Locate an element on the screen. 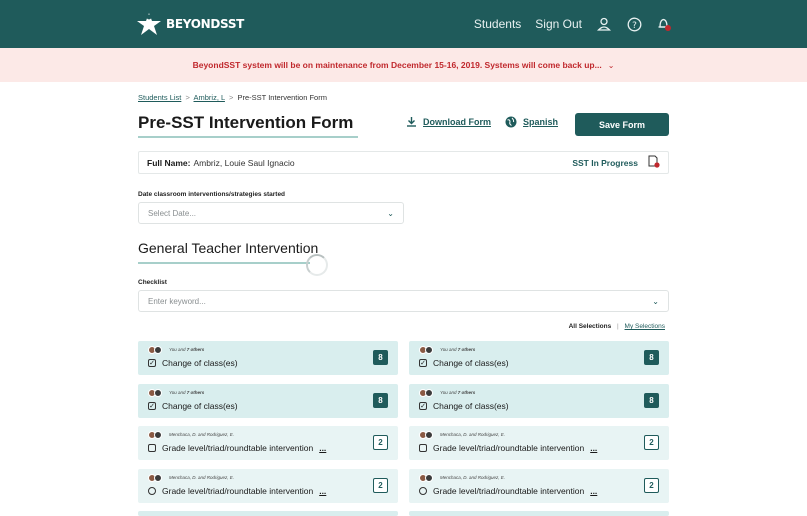  section-underline is located at coordinates (224, 263).